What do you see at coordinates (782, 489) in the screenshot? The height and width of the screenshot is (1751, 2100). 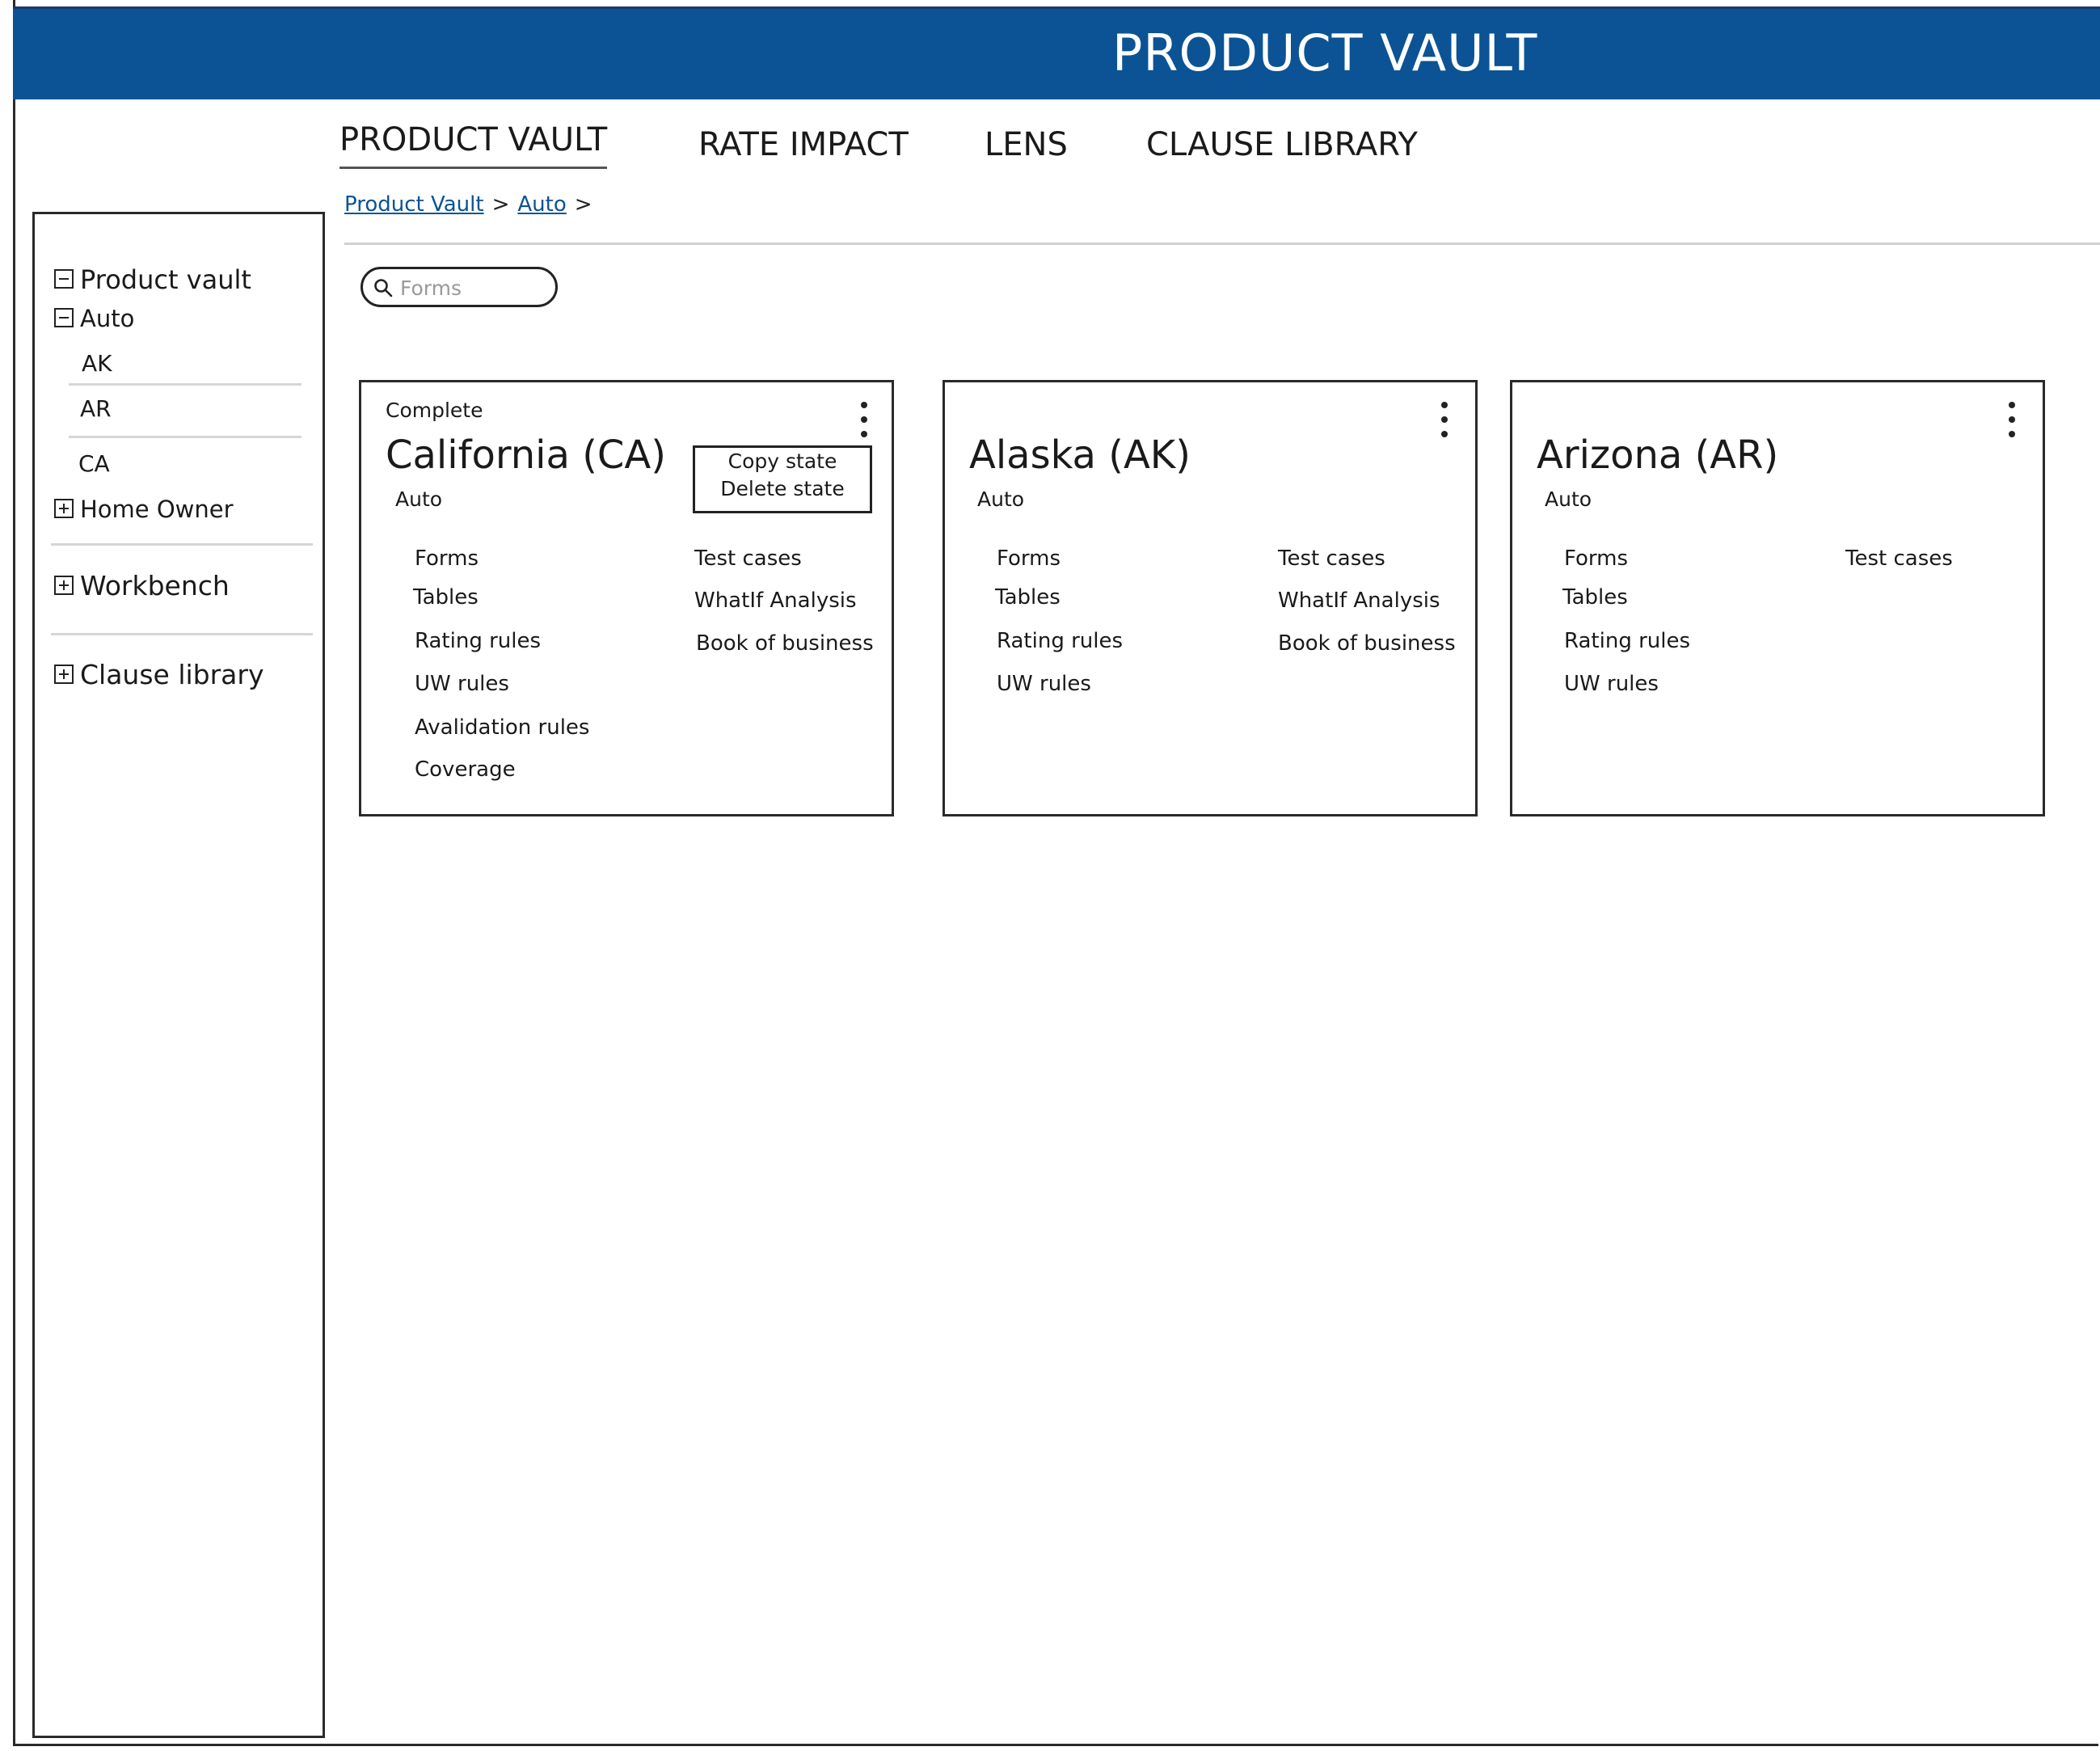 I see `delete-state-menu-item: Delete state` at bounding box center [782, 489].